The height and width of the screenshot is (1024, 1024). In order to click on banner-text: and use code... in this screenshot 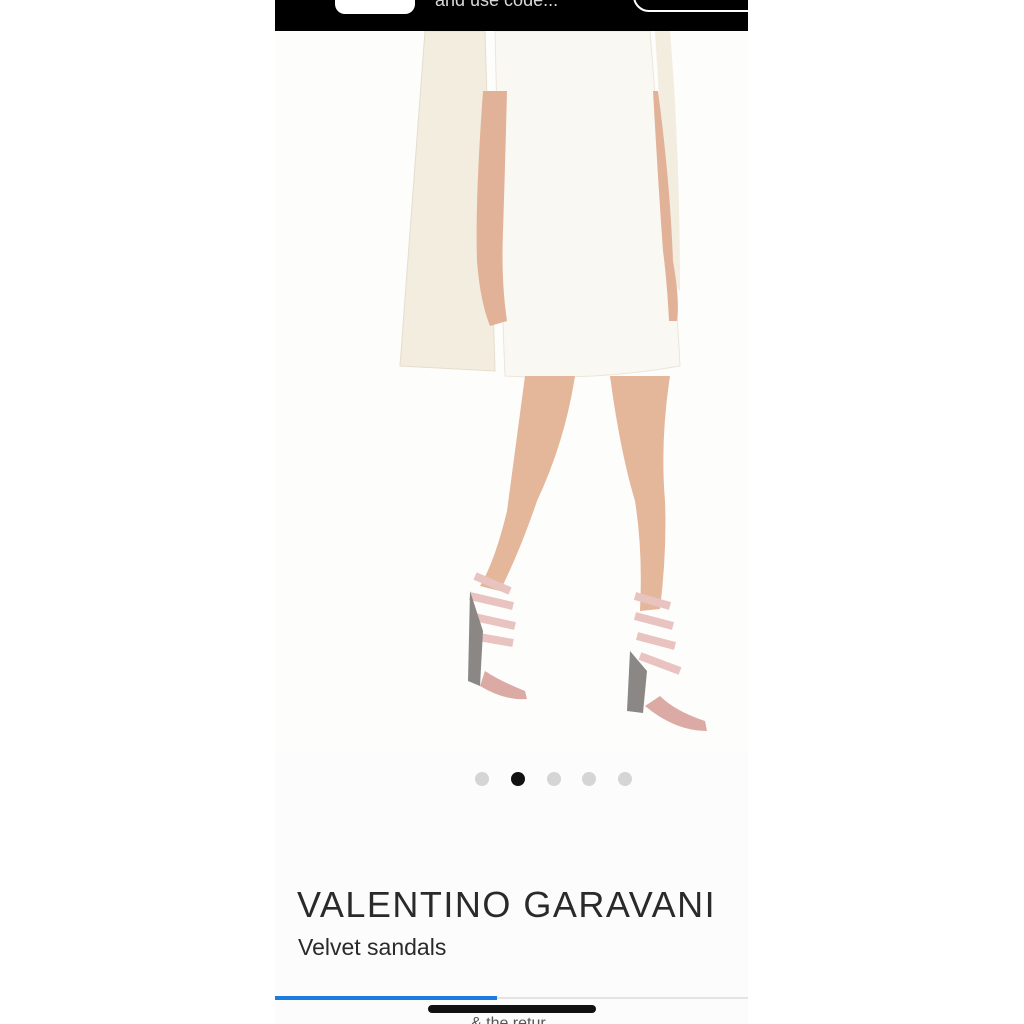, I will do `click(497, 5)`.